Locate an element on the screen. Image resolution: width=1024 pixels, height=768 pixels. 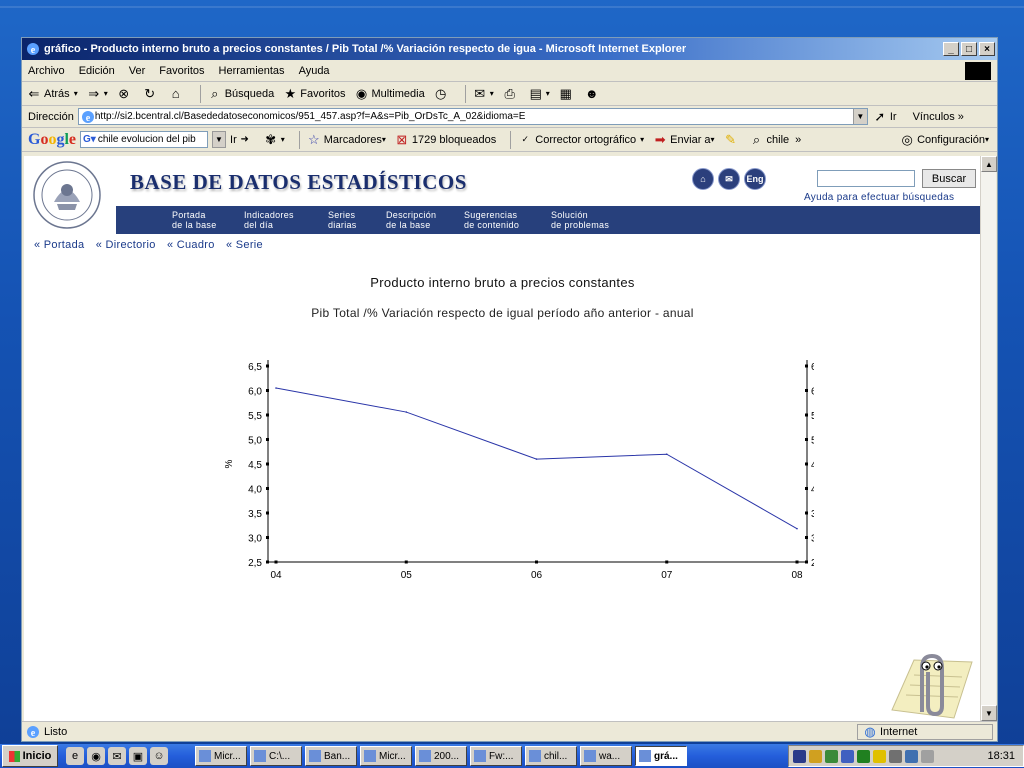
print-button: ⎙ is located at coordinates (511, 94).